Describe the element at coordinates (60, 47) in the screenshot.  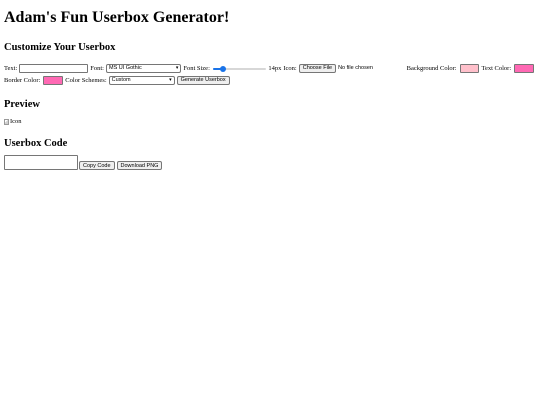
I see `customize-heading: Customize Your Userbox` at that location.